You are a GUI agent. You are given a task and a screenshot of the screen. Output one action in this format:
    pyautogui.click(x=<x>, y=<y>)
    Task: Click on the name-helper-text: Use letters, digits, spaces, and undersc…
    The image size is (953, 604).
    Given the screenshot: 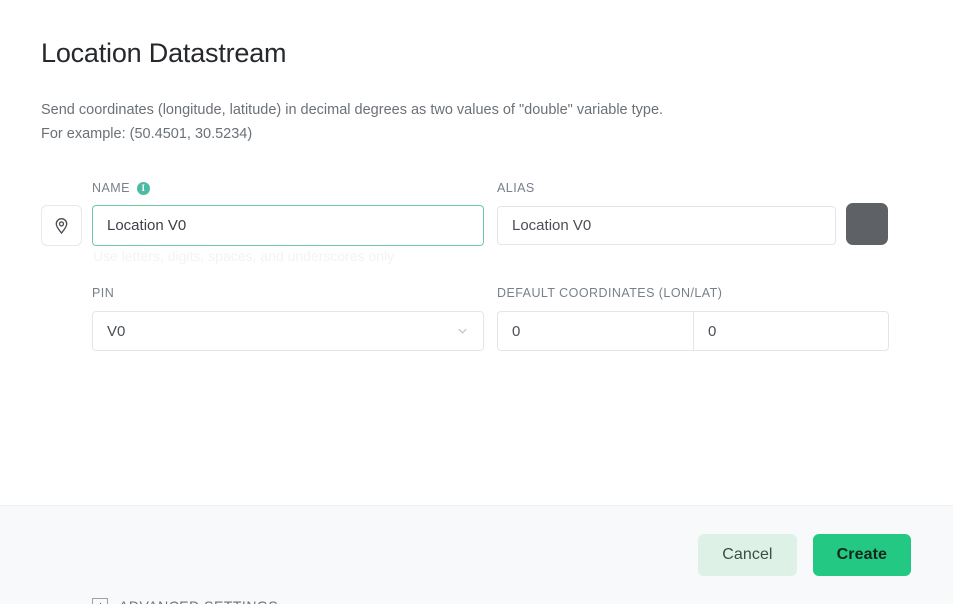 What is the action you would take?
    pyautogui.click(x=244, y=256)
    